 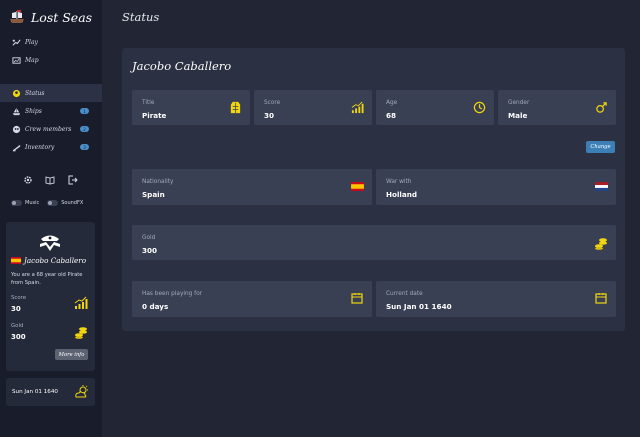 I want to click on age-label: Age, so click(x=392, y=103).